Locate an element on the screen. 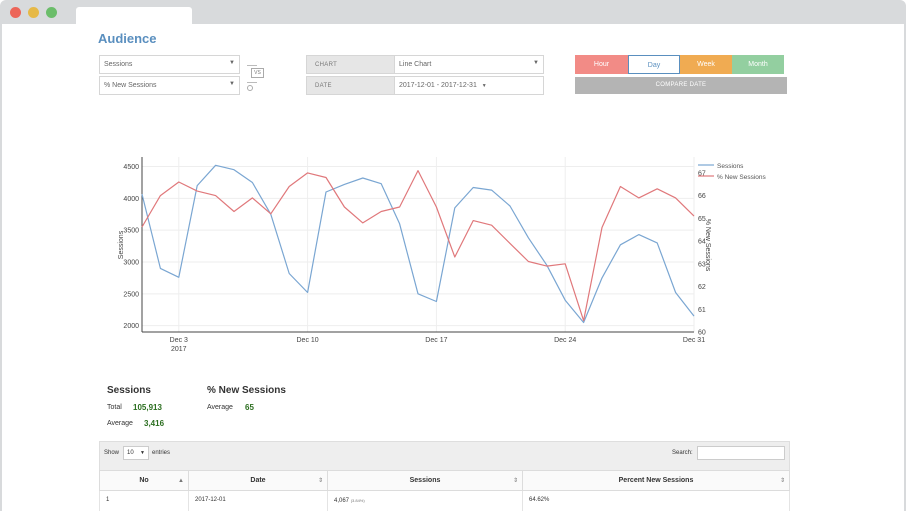 The image size is (906, 511). period-day-button: Day is located at coordinates (654, 64).